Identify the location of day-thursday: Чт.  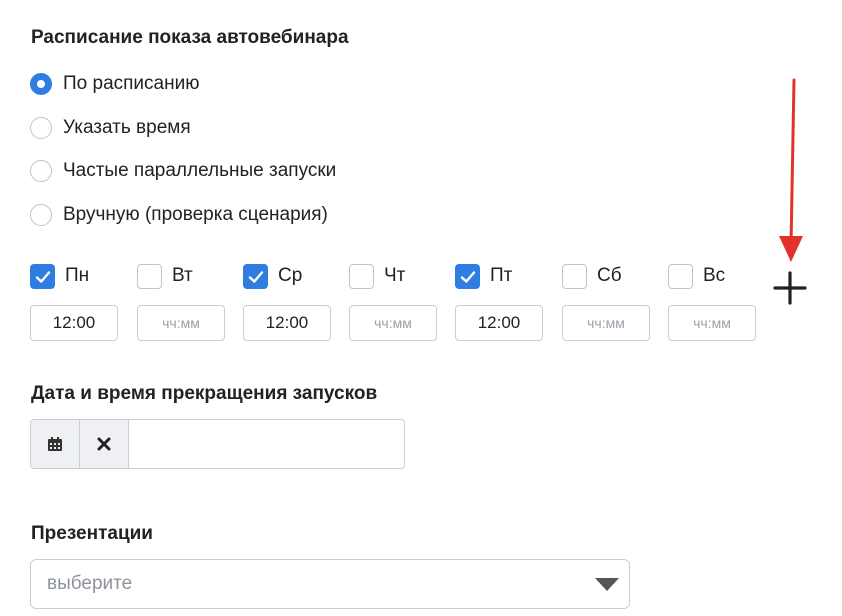
(377, 276).